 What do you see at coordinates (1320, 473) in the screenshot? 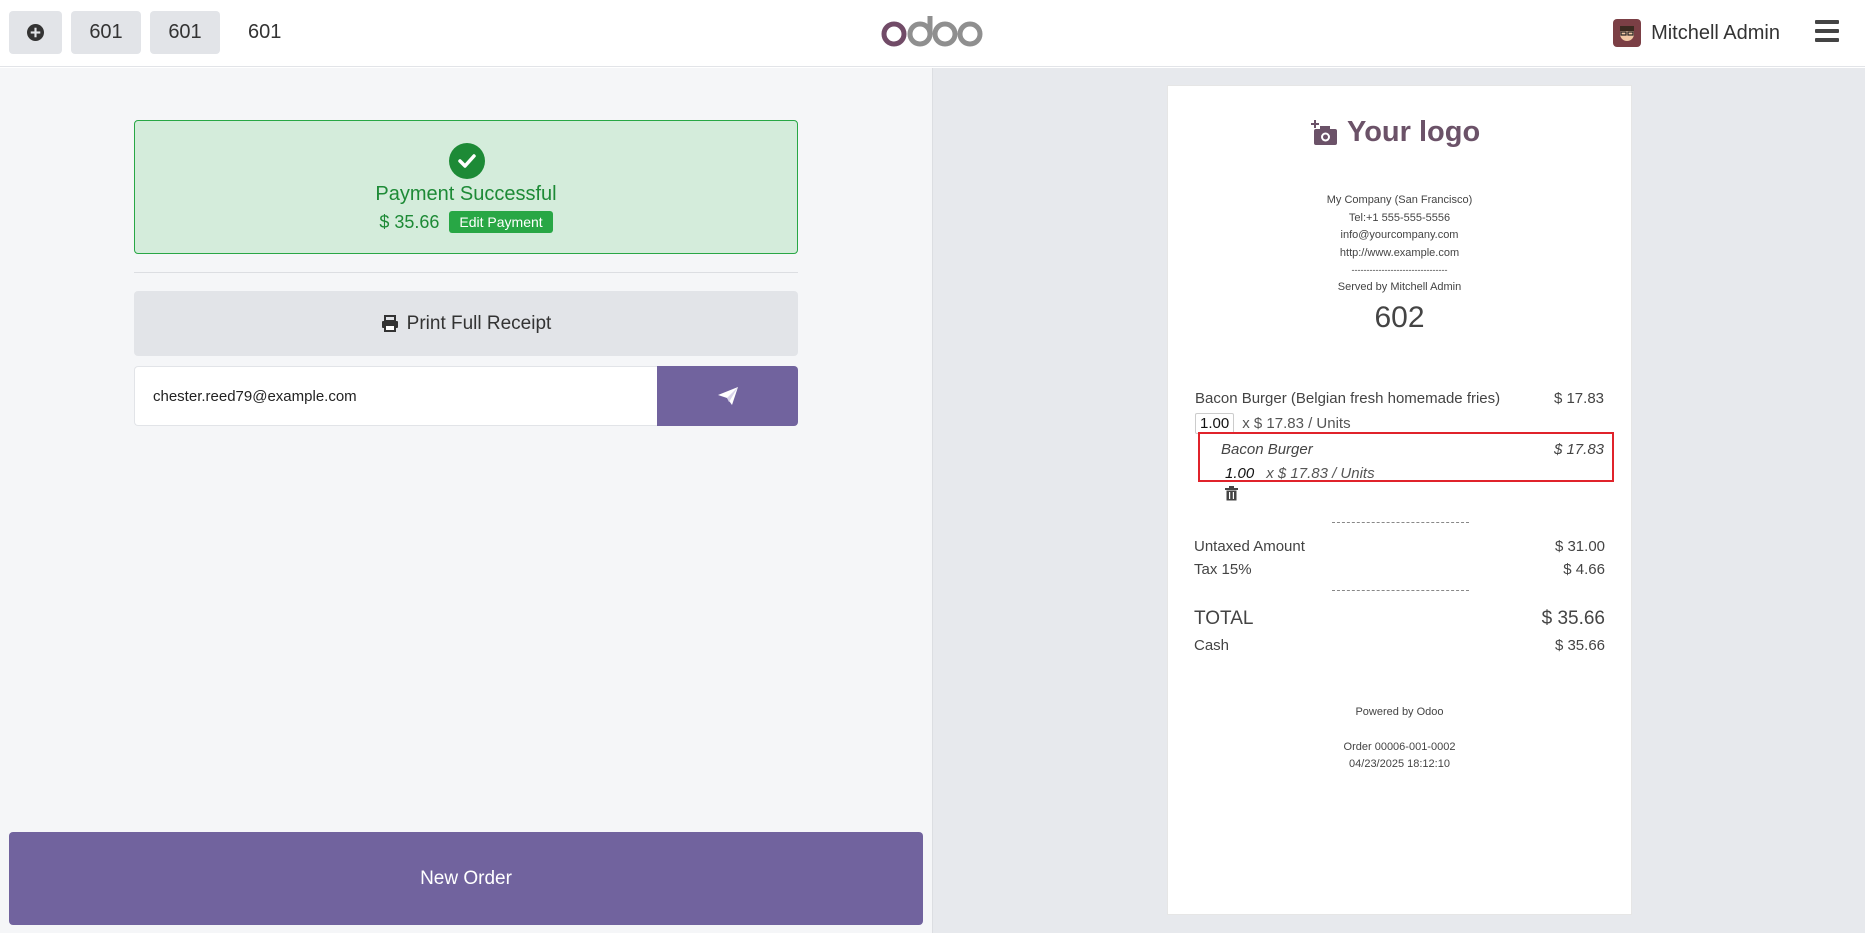
I see `combo-line-unit-price: x $ 17.83 / Units` at bounding box center [1320, 473].